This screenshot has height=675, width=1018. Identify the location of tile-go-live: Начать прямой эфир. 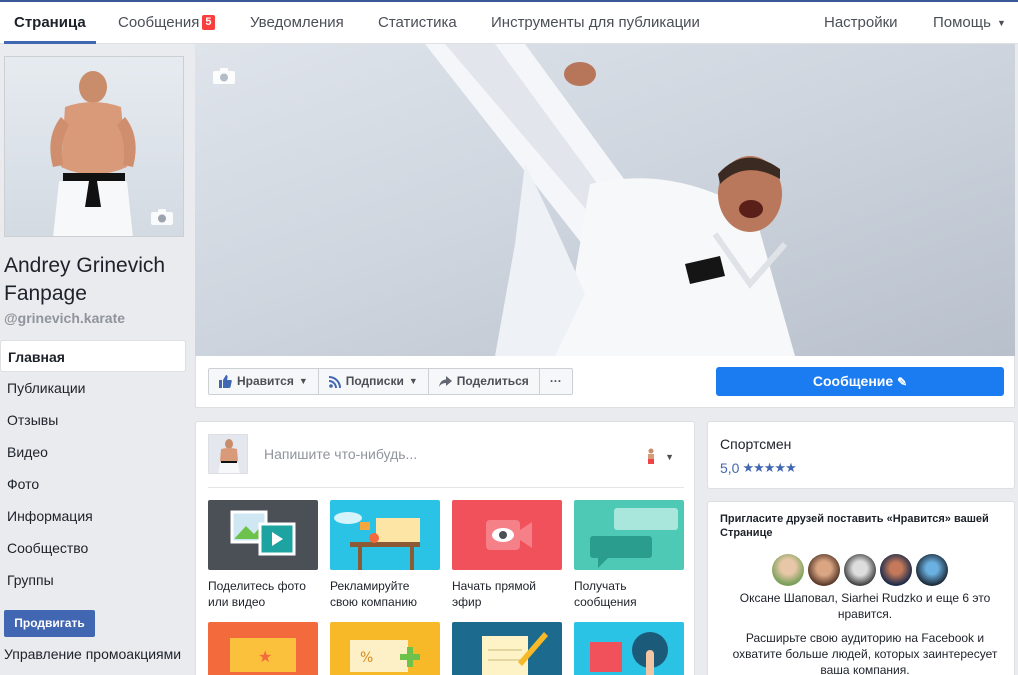
(507, 555).